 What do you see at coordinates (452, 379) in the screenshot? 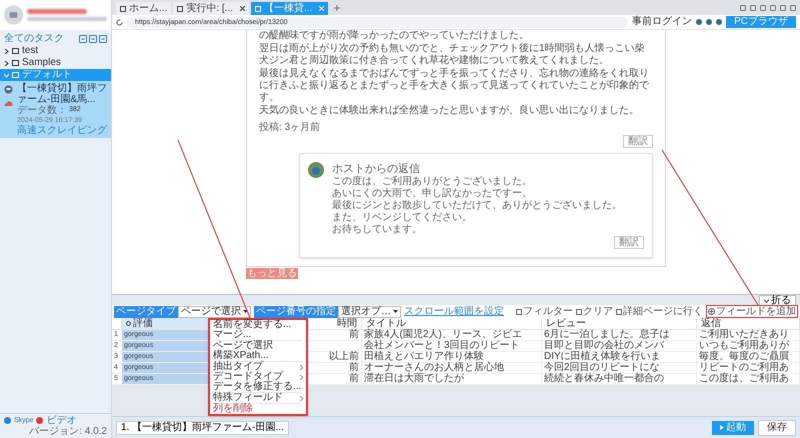
I see `table-cell: 滞在日は大雨でしたが` at bounding box center [452, 379].